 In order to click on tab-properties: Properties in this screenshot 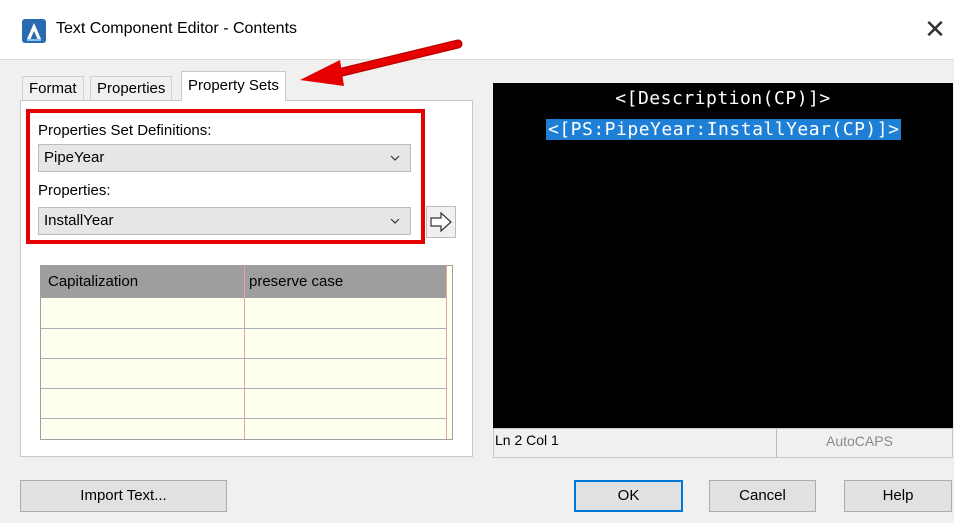, I will do `click(131, 88)`.